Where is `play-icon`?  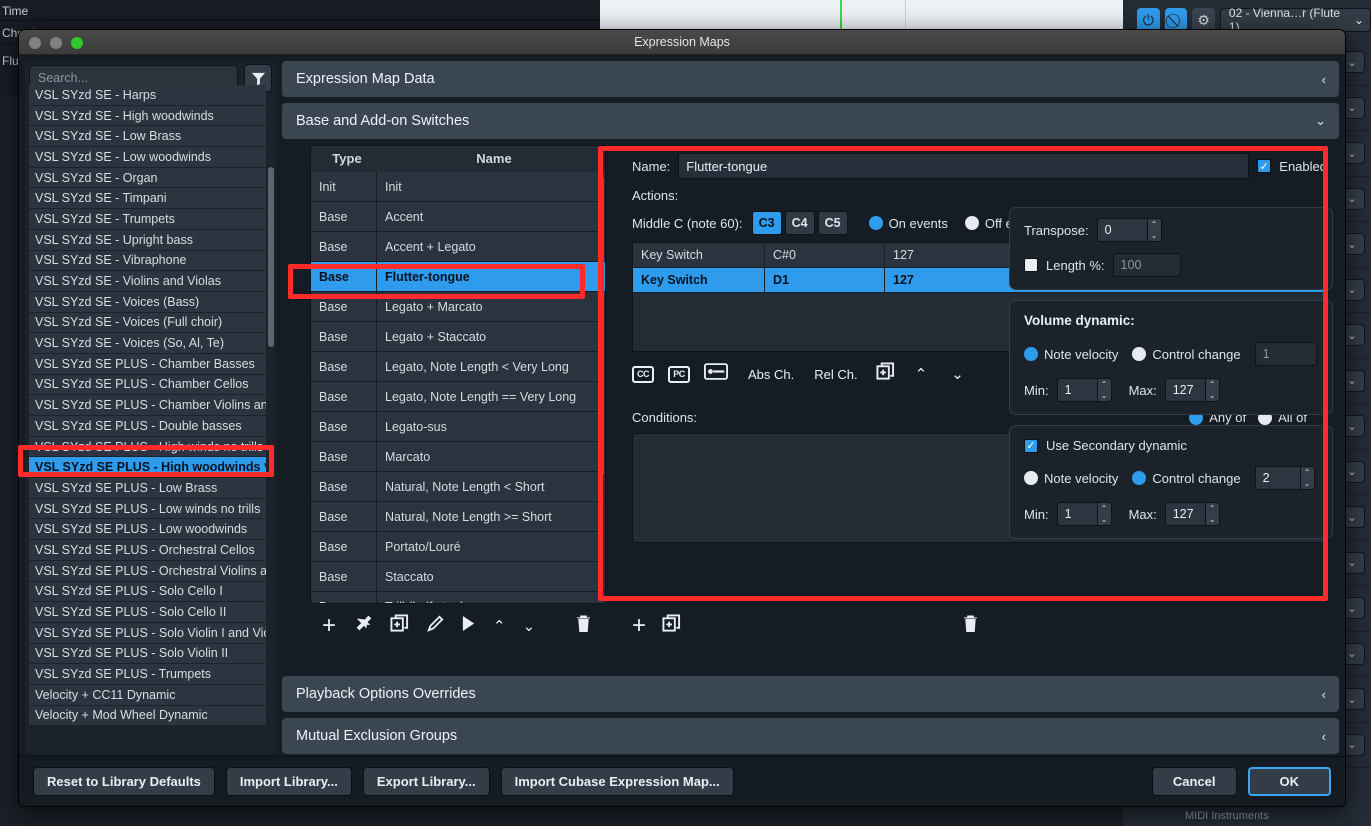
play-icon is located at coordinates (468, 626).